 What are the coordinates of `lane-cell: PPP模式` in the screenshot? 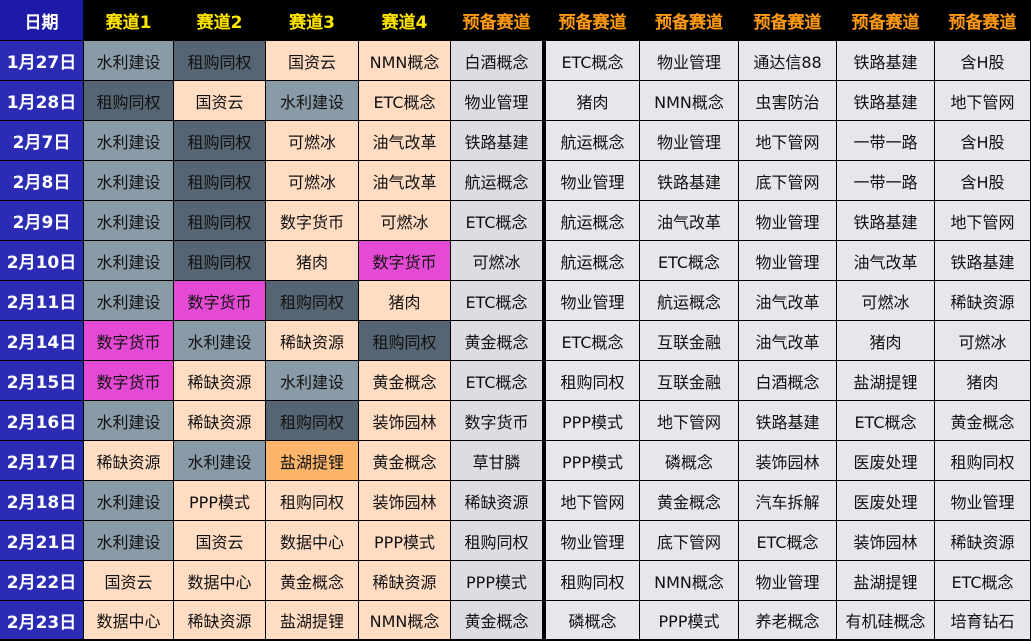 It's located at (405, 541).